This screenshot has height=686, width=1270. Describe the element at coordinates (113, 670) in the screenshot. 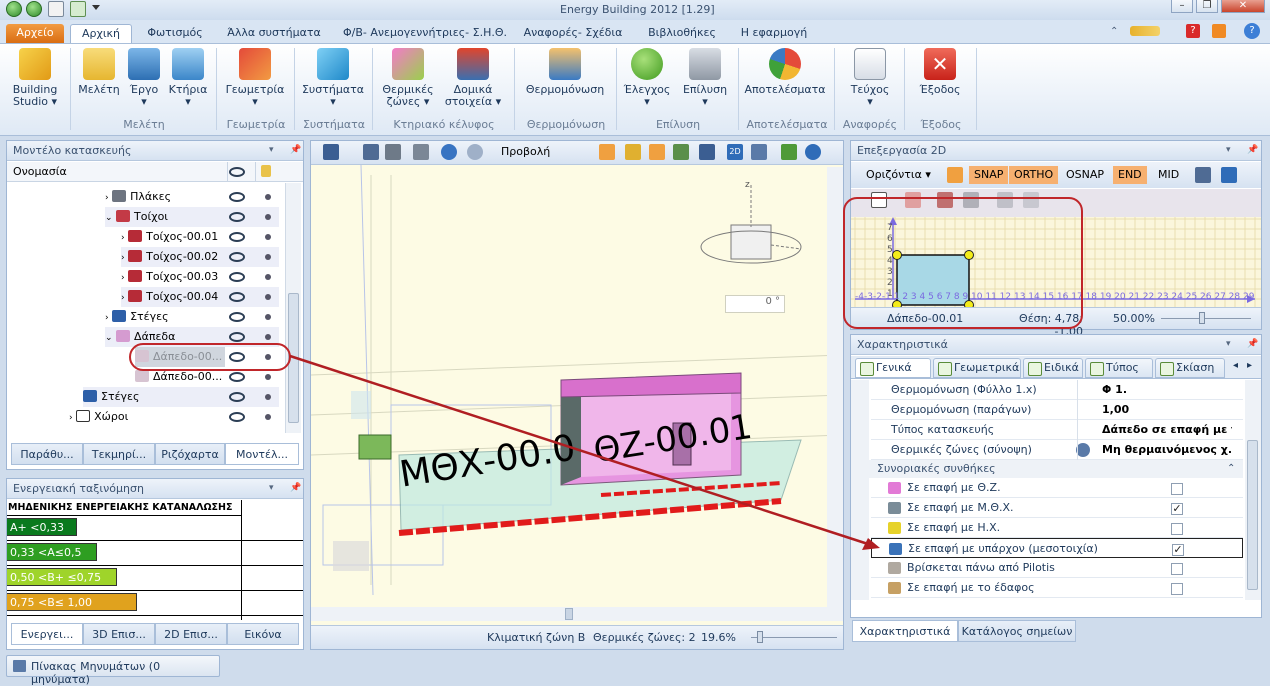

I see `messages-button: Πίνακας Μηνυμάτων (0 μηνύματα)` at that location.